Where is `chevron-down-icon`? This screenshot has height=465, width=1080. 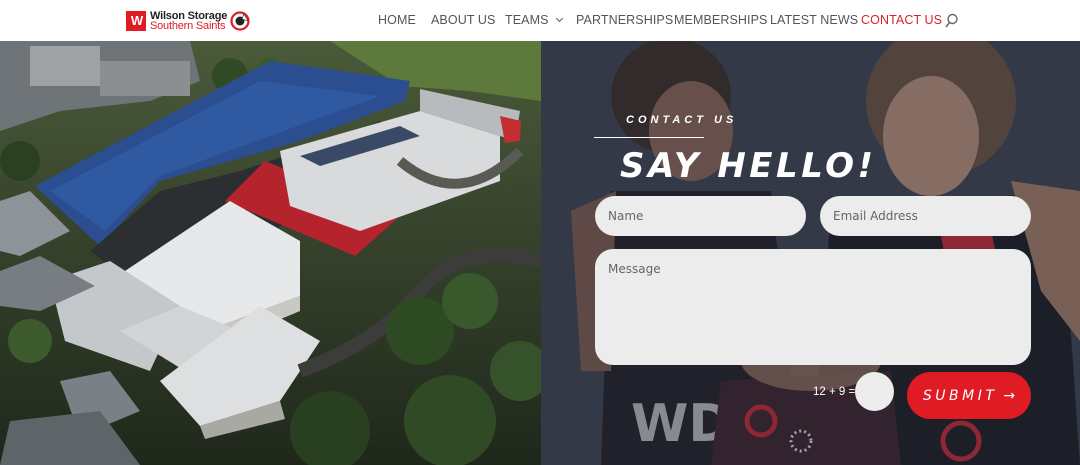 chevron-down-icon is located at coordinates (559, 18).